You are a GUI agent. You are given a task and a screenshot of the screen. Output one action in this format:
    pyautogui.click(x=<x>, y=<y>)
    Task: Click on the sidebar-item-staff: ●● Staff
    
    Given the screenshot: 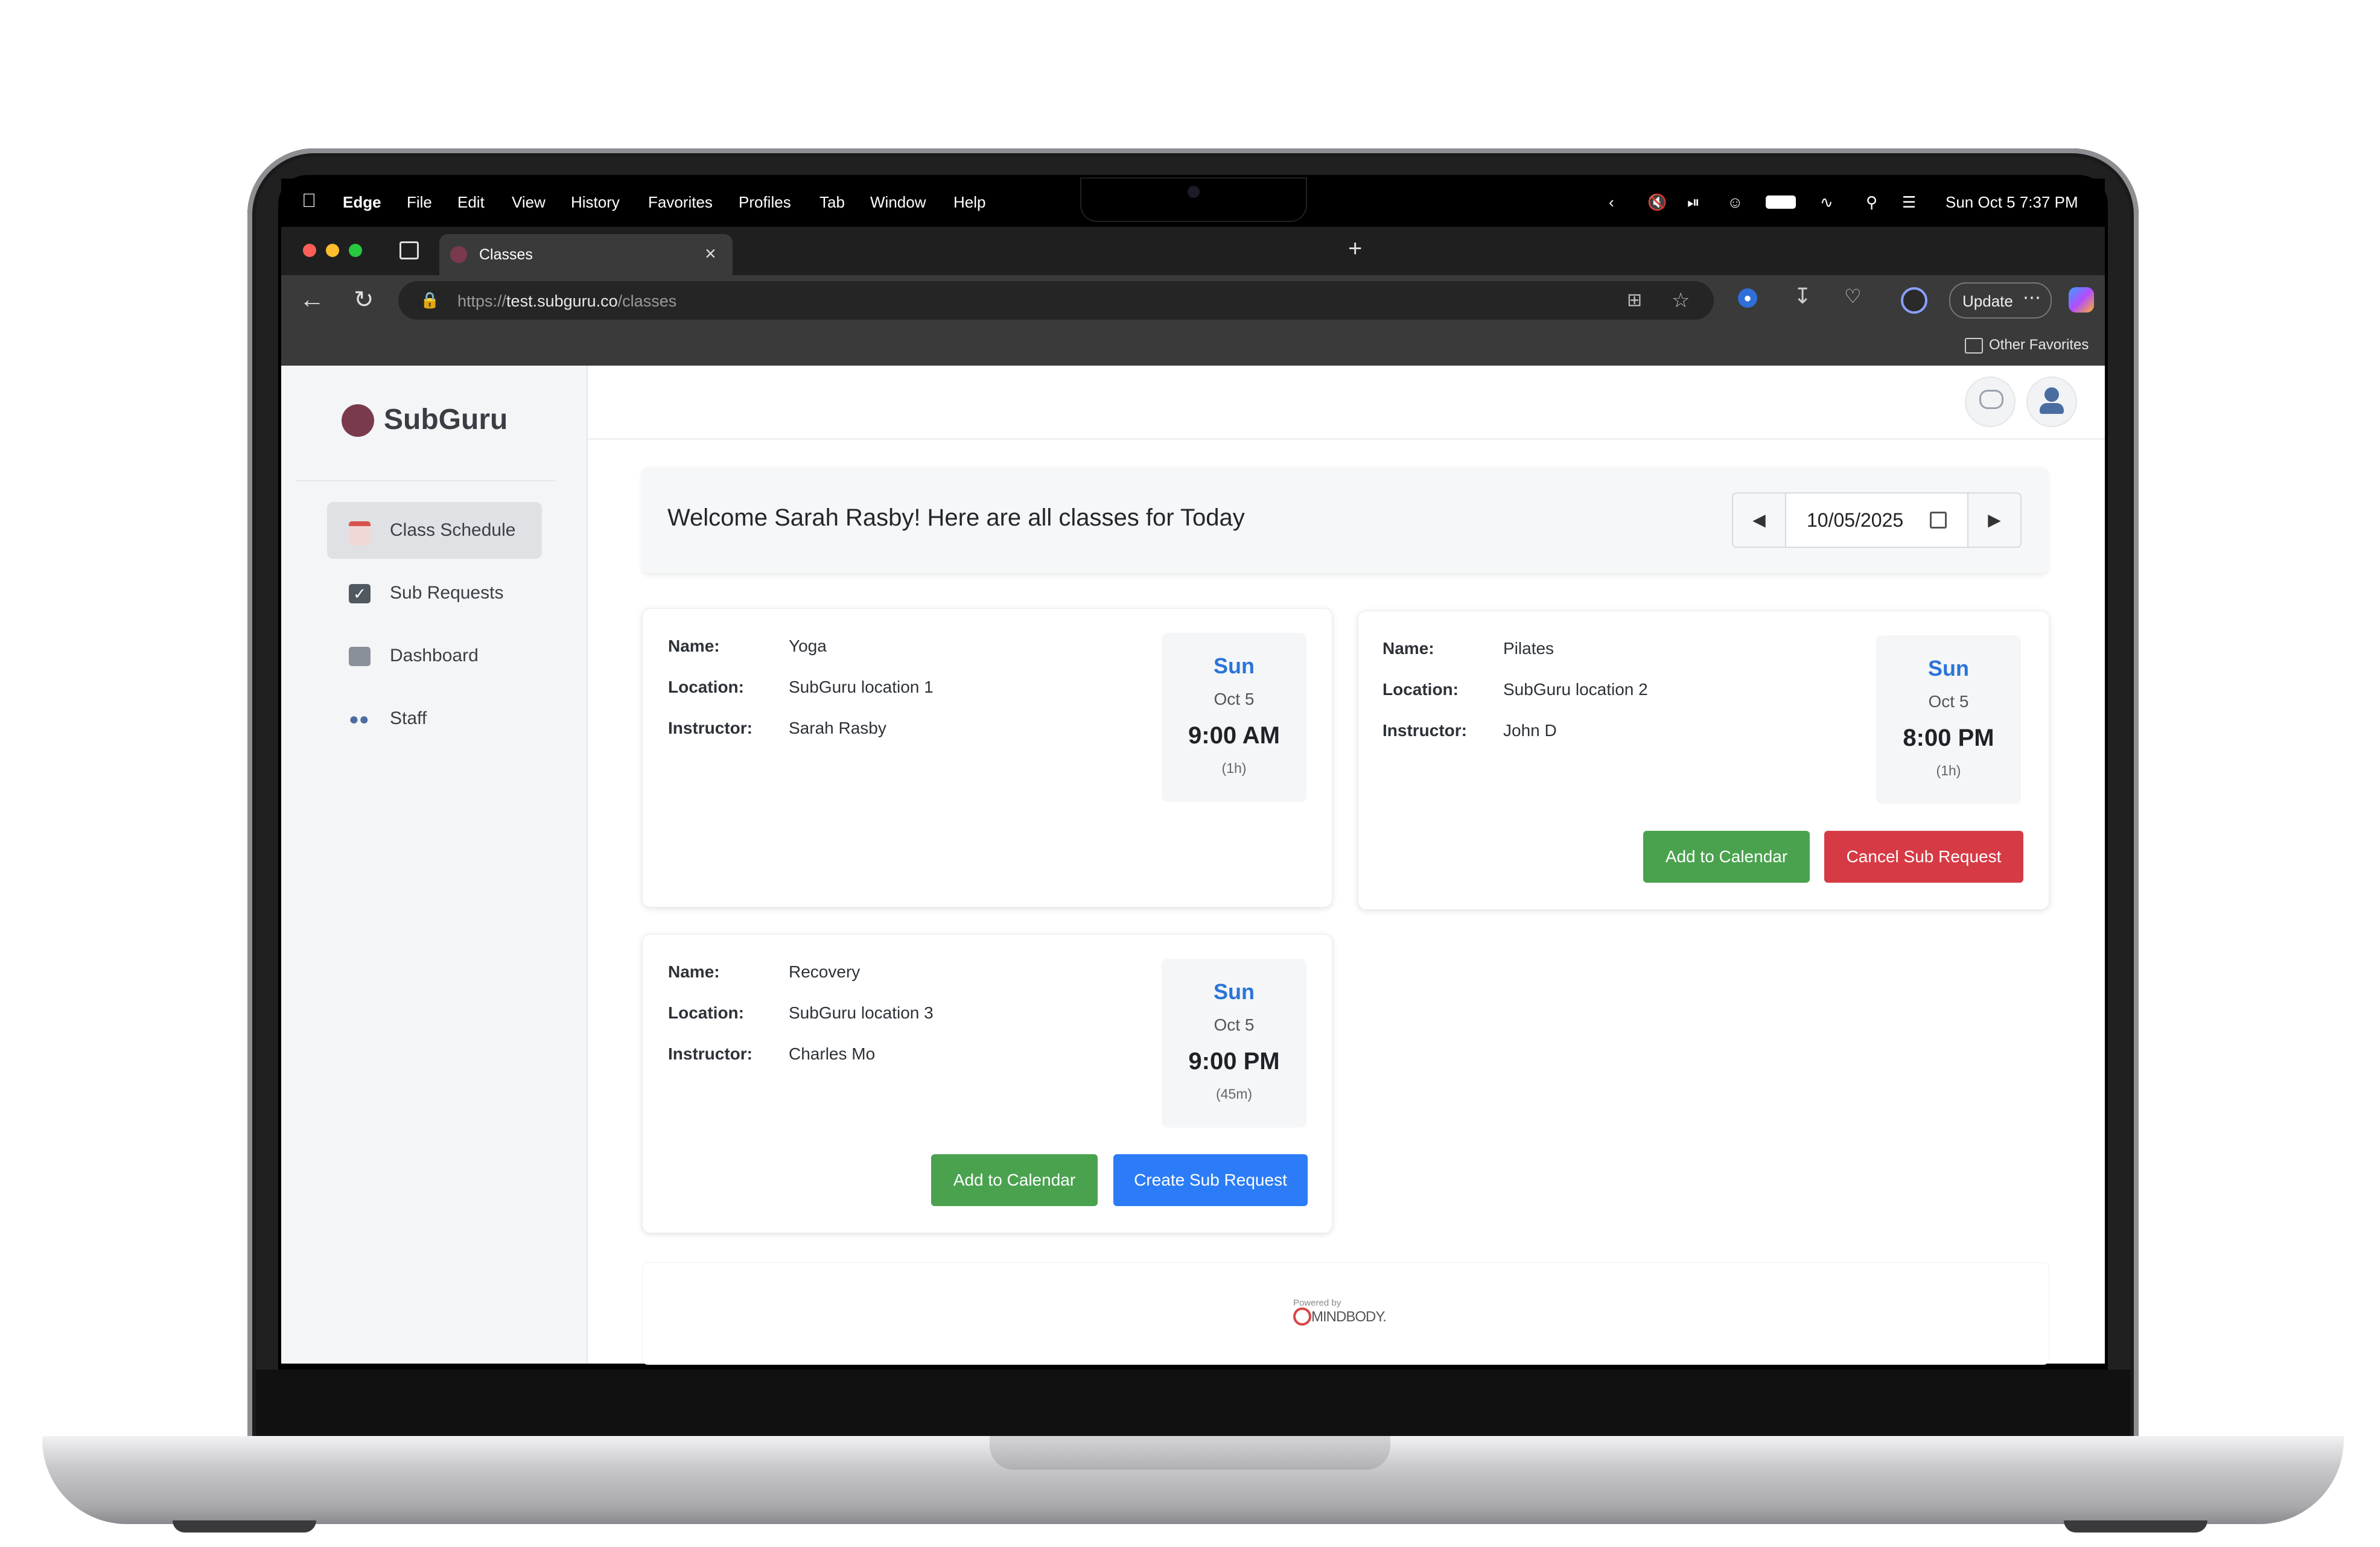 What is the action you would take?
    pyautogui.click(x=434, y=719)
    